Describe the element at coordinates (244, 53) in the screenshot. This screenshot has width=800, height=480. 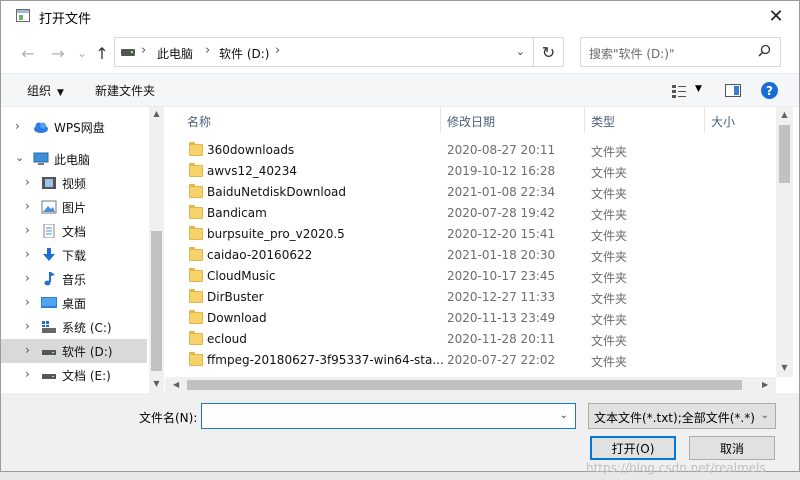
I see `breadcrumb-drive-d: 软件 (D:)` at that location.